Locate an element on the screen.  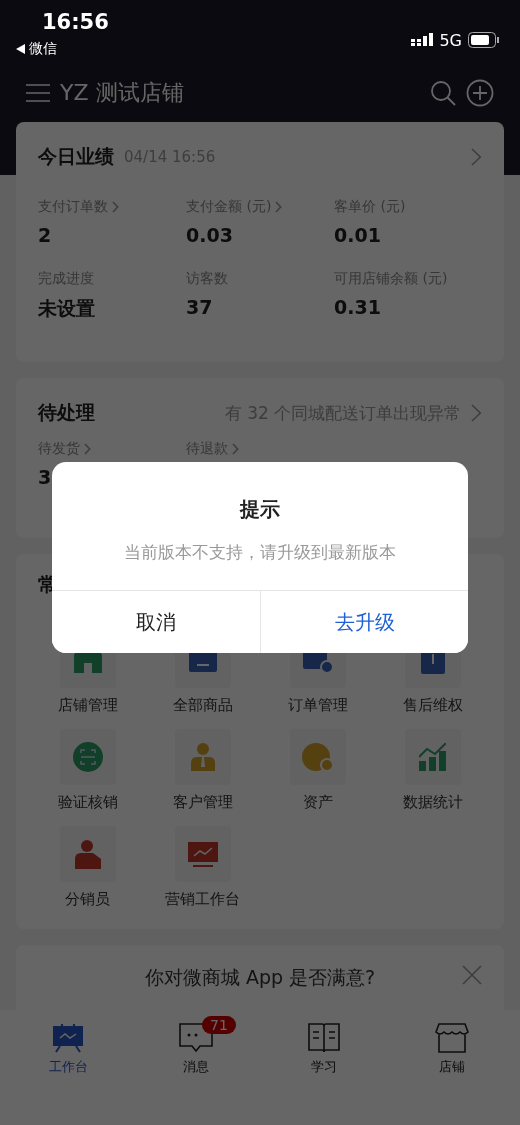
survey-question: 你对微商城 App 是否满意? is located at coordinates (260, 977).